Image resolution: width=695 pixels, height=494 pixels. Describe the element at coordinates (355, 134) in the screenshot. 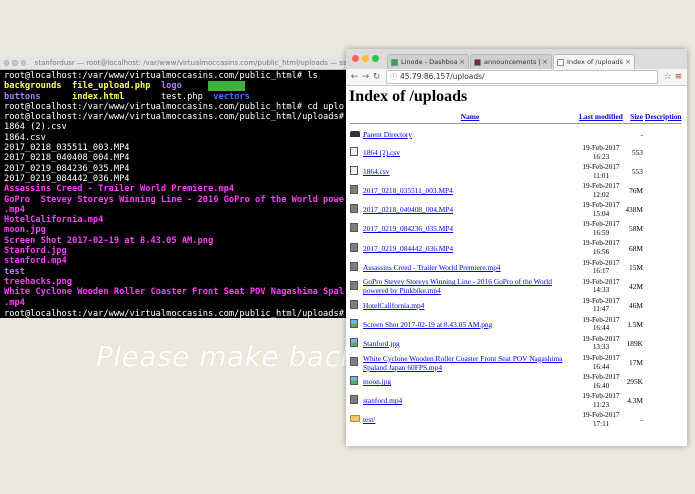

I see `parent-directory-icon` at that location.